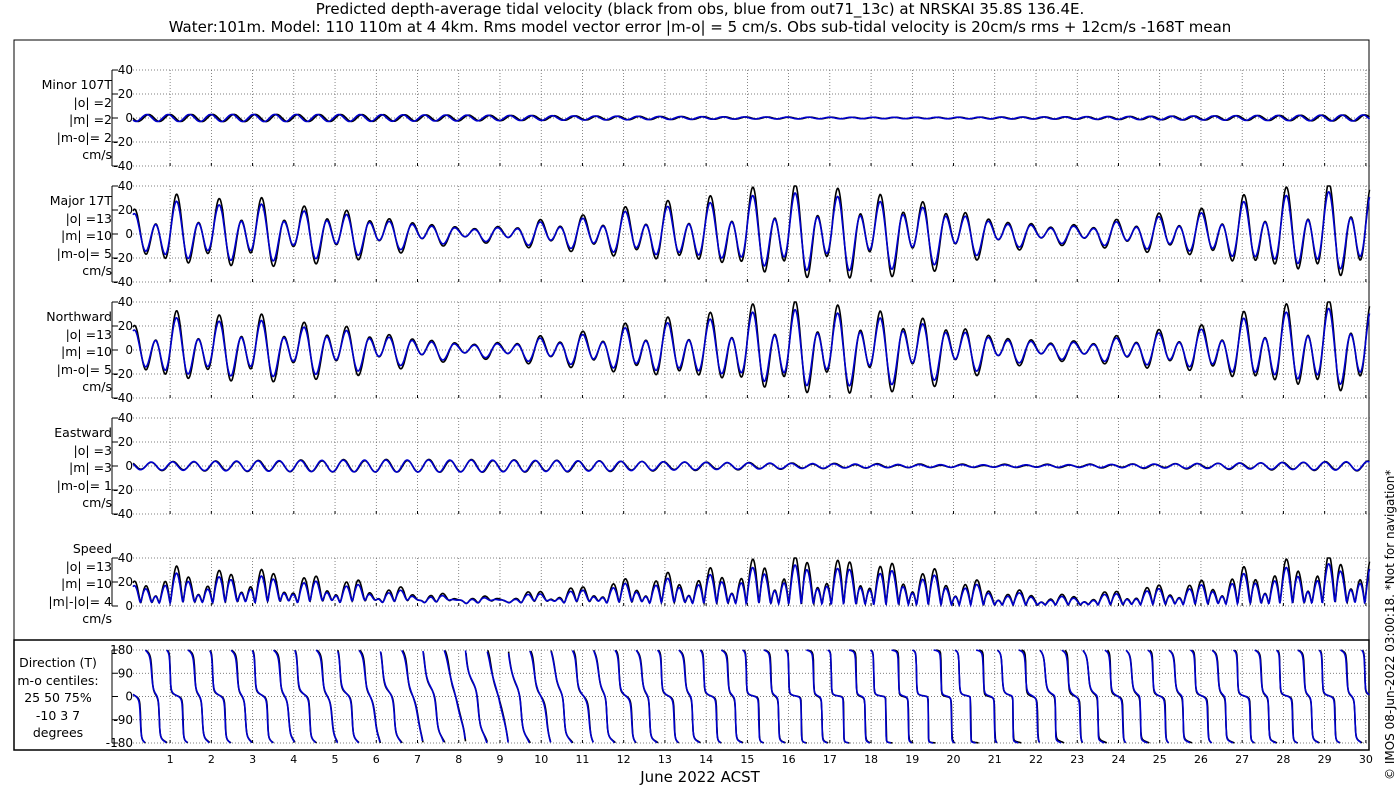 The width and height of the screenshot is (1400, 800). Describe the element at coordinates (1283, 759) in the screenshot. I see `x-tick-label: 28` at that location.